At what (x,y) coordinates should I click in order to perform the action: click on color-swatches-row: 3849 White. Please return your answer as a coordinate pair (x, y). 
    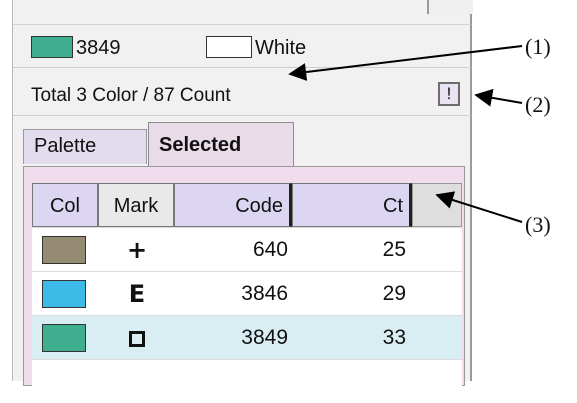
    Looking at the image, I should click on (242, 46).